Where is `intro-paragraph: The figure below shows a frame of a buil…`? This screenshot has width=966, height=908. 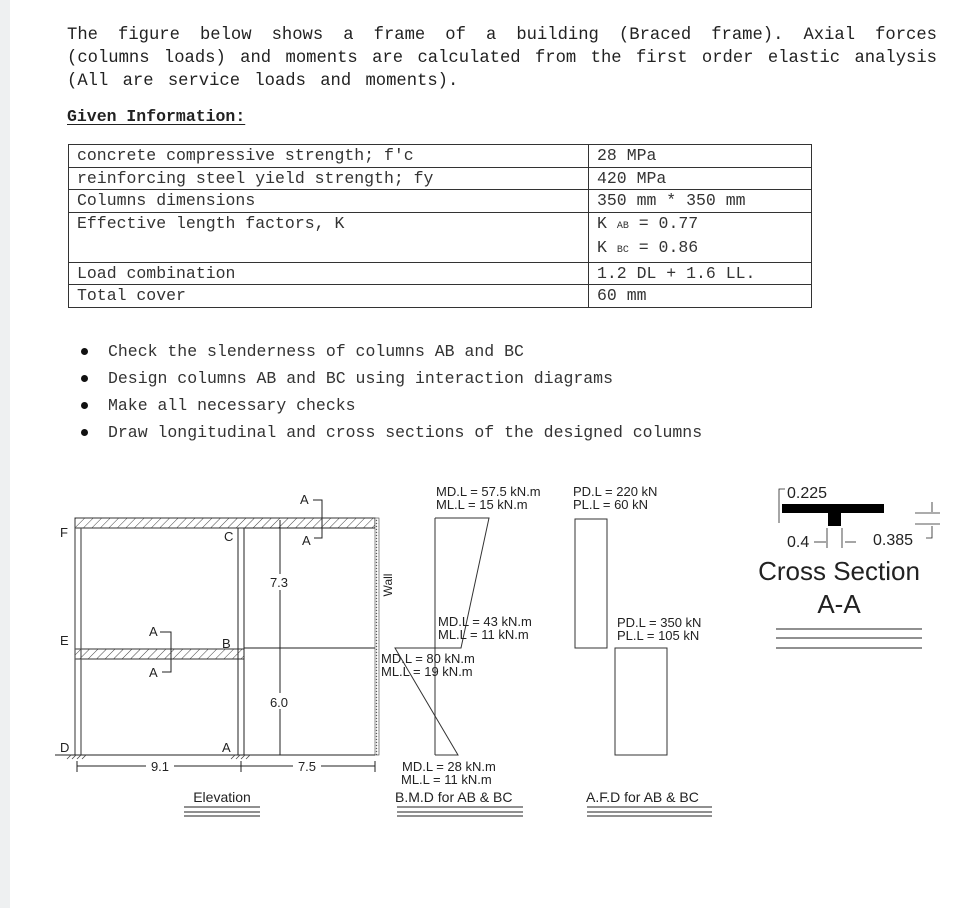
intro-paragraph: The figure below shows a frame of a buil… is located at coordinates (502, 58).